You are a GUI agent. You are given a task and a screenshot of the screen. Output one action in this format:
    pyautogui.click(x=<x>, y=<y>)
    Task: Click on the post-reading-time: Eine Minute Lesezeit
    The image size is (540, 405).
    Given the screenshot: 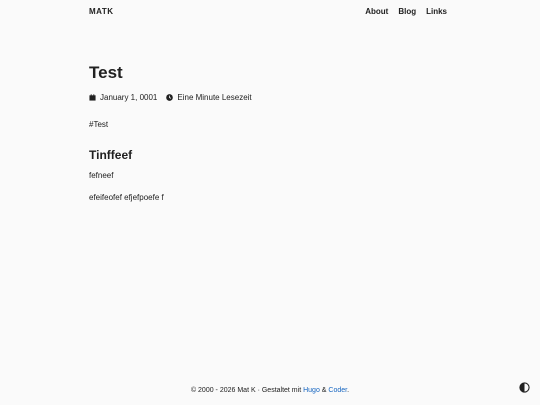 What is the action you would take?
    pyautogui.click(x=209, y=97)
    